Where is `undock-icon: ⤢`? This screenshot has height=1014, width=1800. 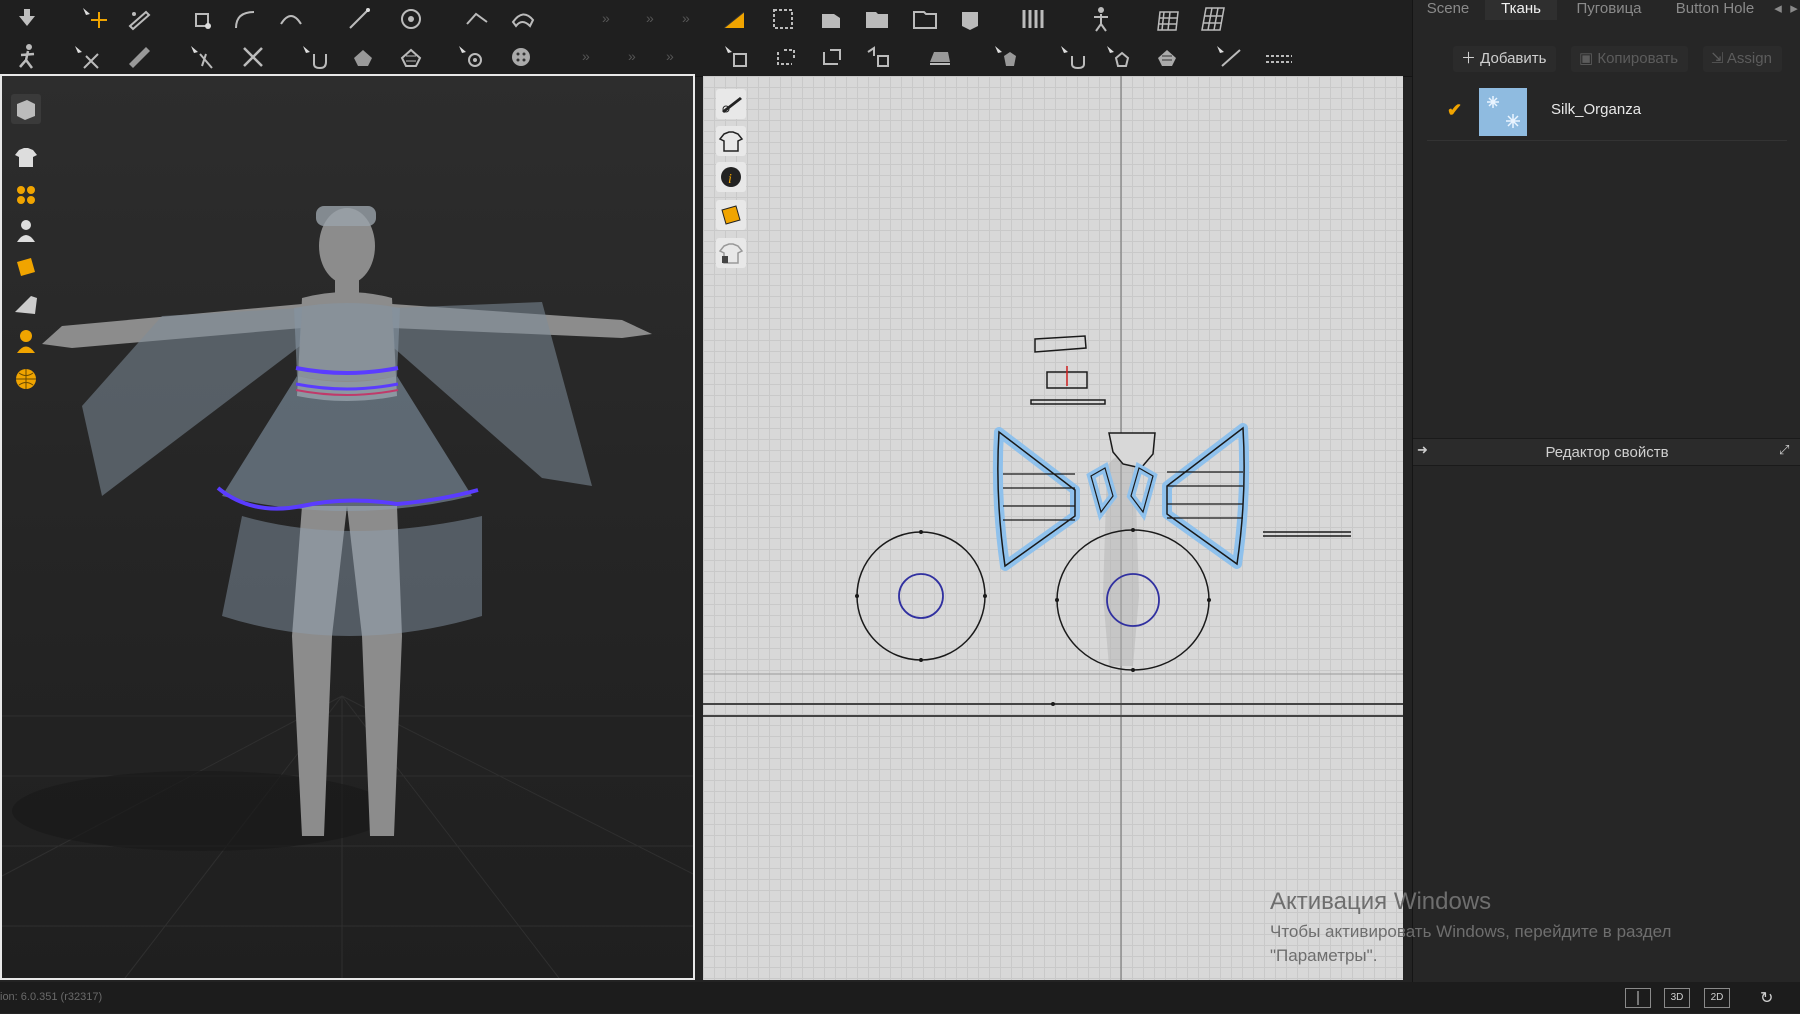 undock-icon: ⤢ is located at coordinates (1784, 450).